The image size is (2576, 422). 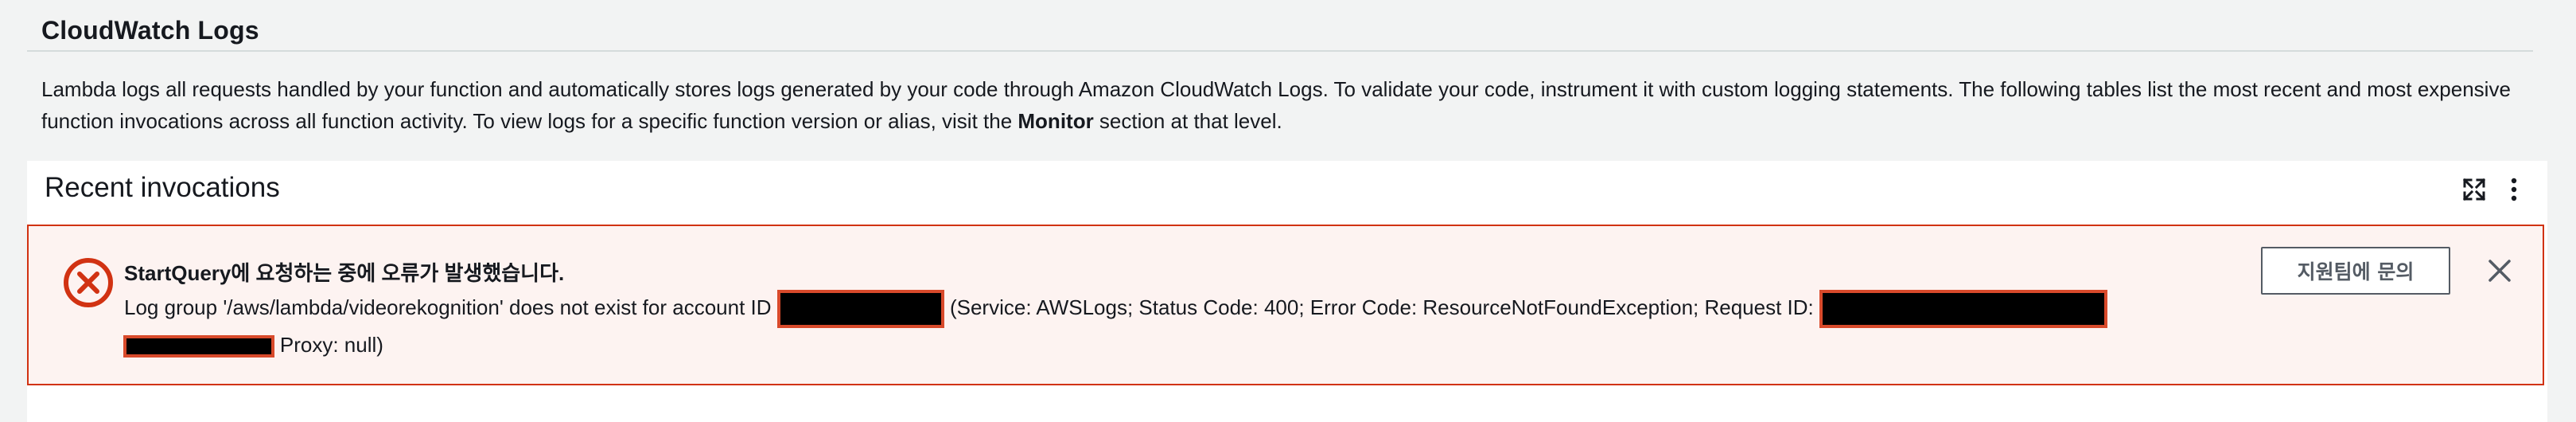 I want to click on alert-heading: StartQuery에 요청하는 중에 오류가 발생했습니다., so click(x=345, y=273).